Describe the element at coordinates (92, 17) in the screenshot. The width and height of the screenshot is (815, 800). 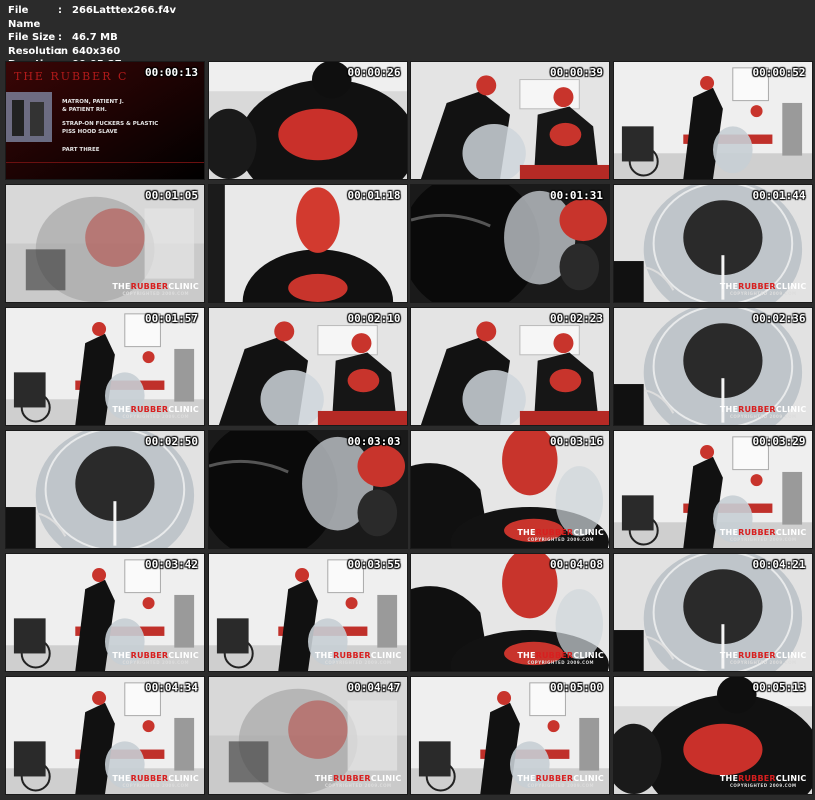
I see `file-name-row: File Name : 266Latttex266.f4v` at that location.